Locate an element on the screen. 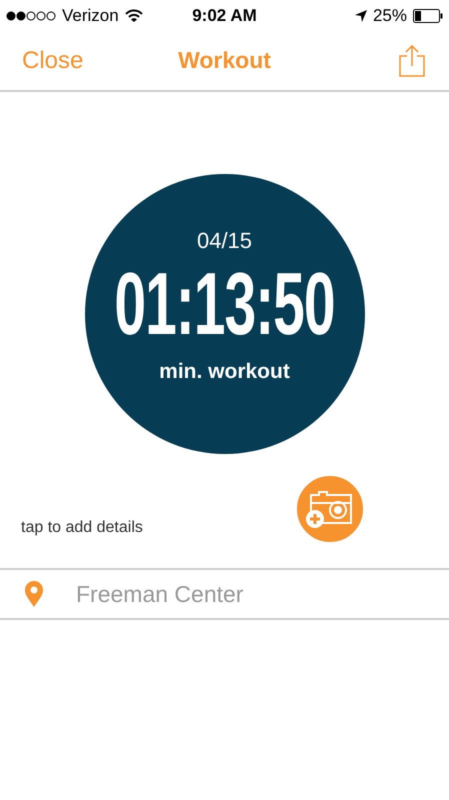  workout-date: 04/15 is located at coordinates (224, 241).